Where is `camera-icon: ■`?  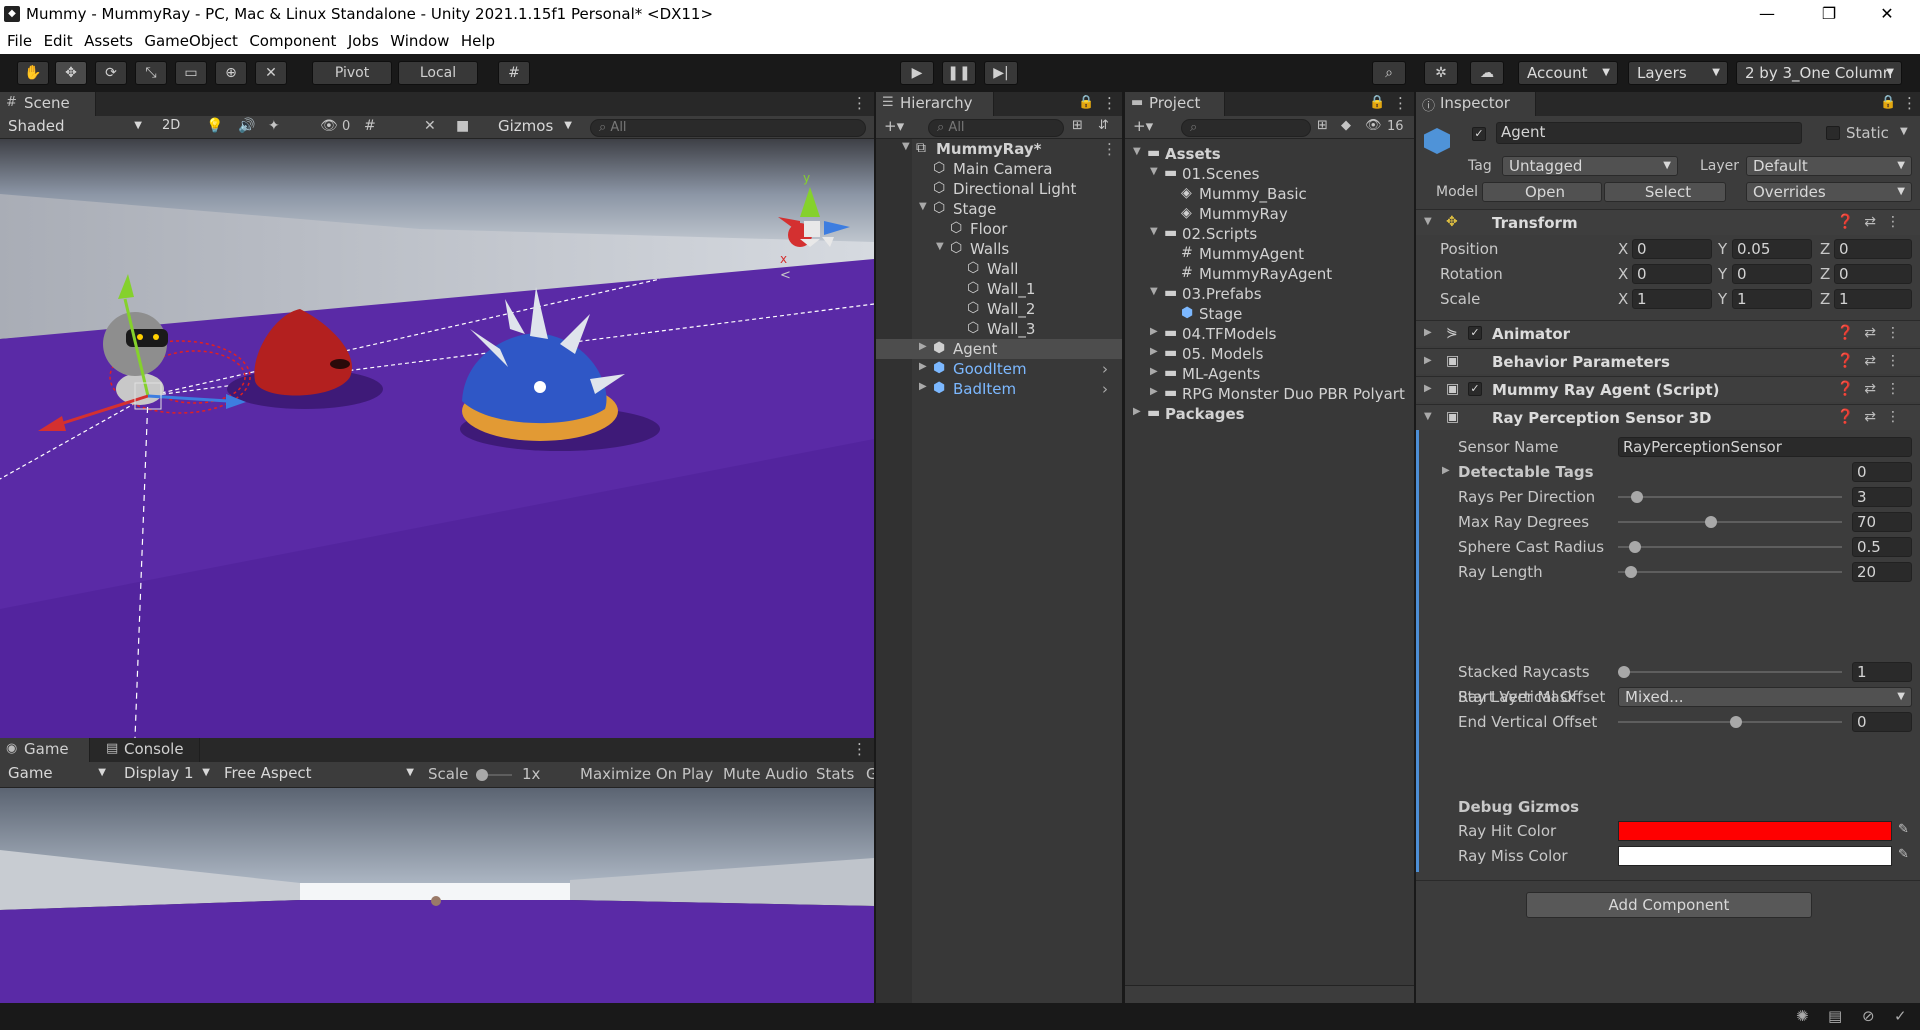
camera-icon: ■ is located at coordinates (462, 126).